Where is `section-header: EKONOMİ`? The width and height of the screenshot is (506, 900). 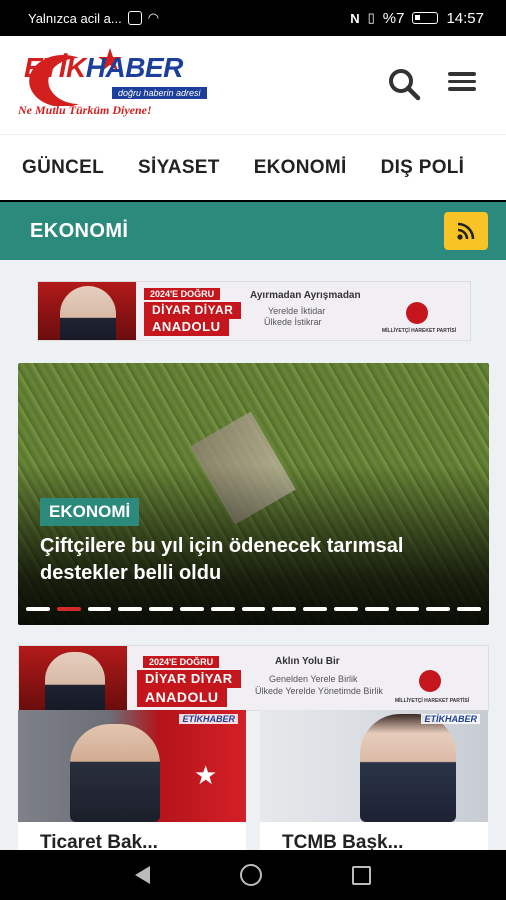
section-header: EKONOMİ is located at coordinates (253, 231).